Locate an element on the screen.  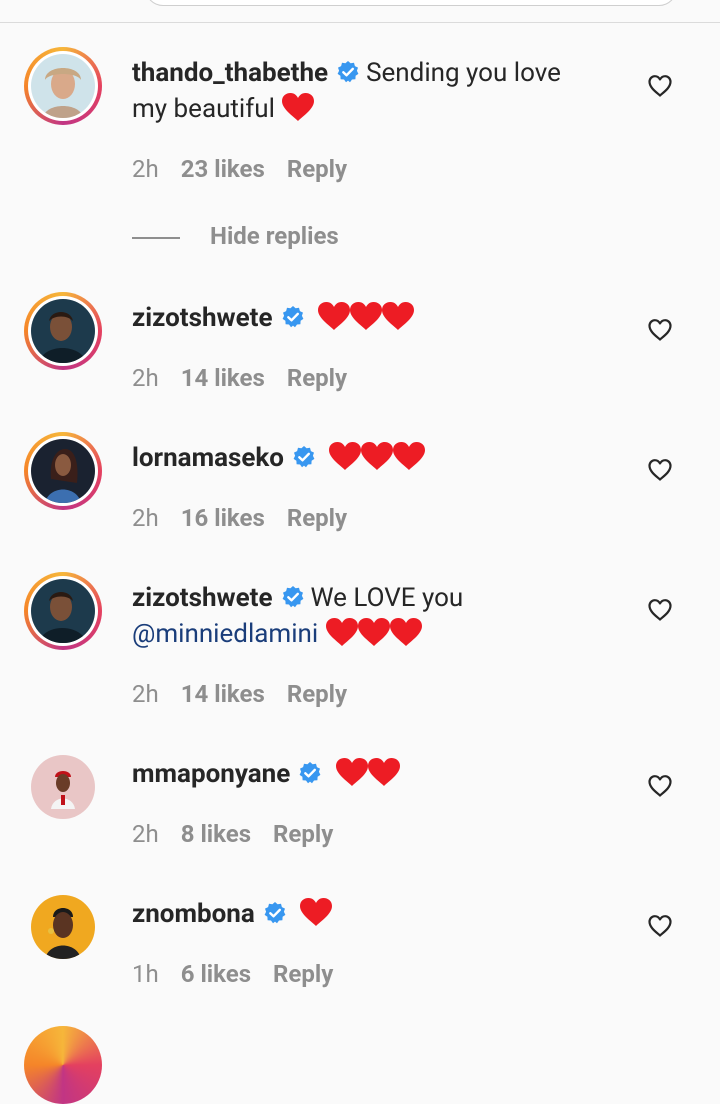
username: lornamaseko is located at coordinates (208, 458).